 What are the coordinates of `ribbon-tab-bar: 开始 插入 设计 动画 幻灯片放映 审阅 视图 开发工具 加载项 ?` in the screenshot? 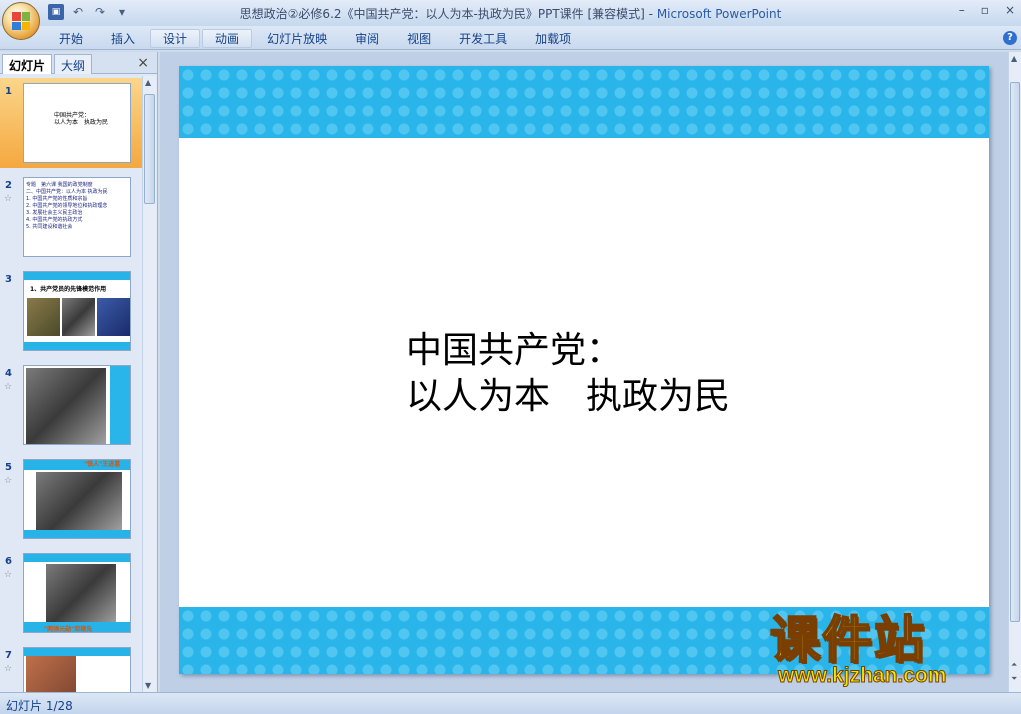 It's located at (510, 38).